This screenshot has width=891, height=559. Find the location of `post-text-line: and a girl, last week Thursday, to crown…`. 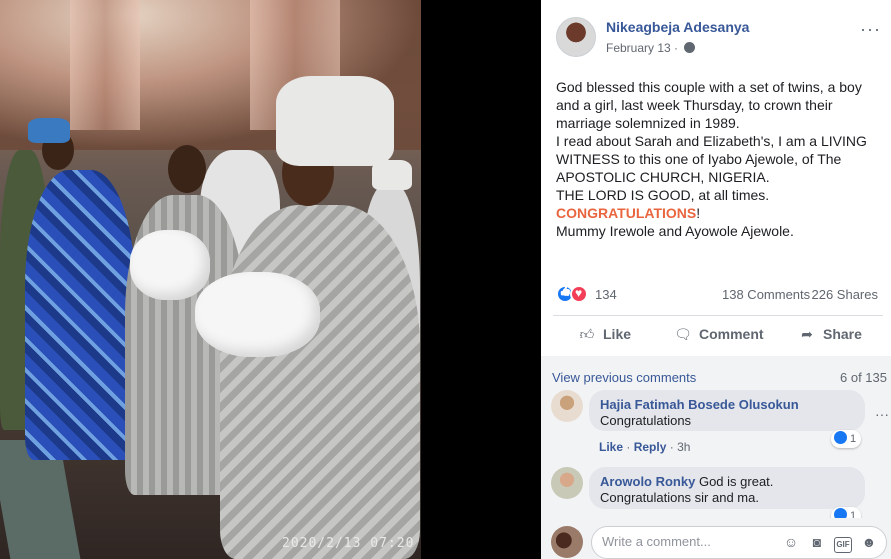

post-text-line: and a girl, last week Thursday, to crown… is located at coordinates (694, 105).